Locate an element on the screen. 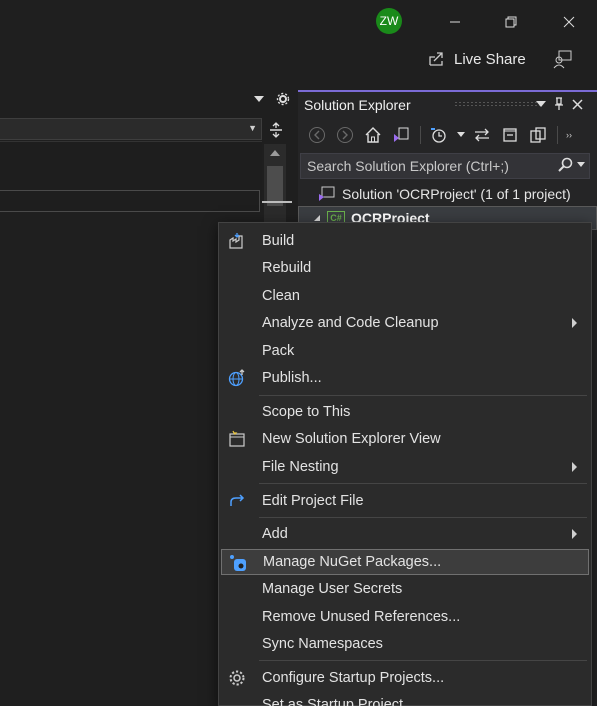  menu-item-pack: Pack is located at coordinates (405, 351).